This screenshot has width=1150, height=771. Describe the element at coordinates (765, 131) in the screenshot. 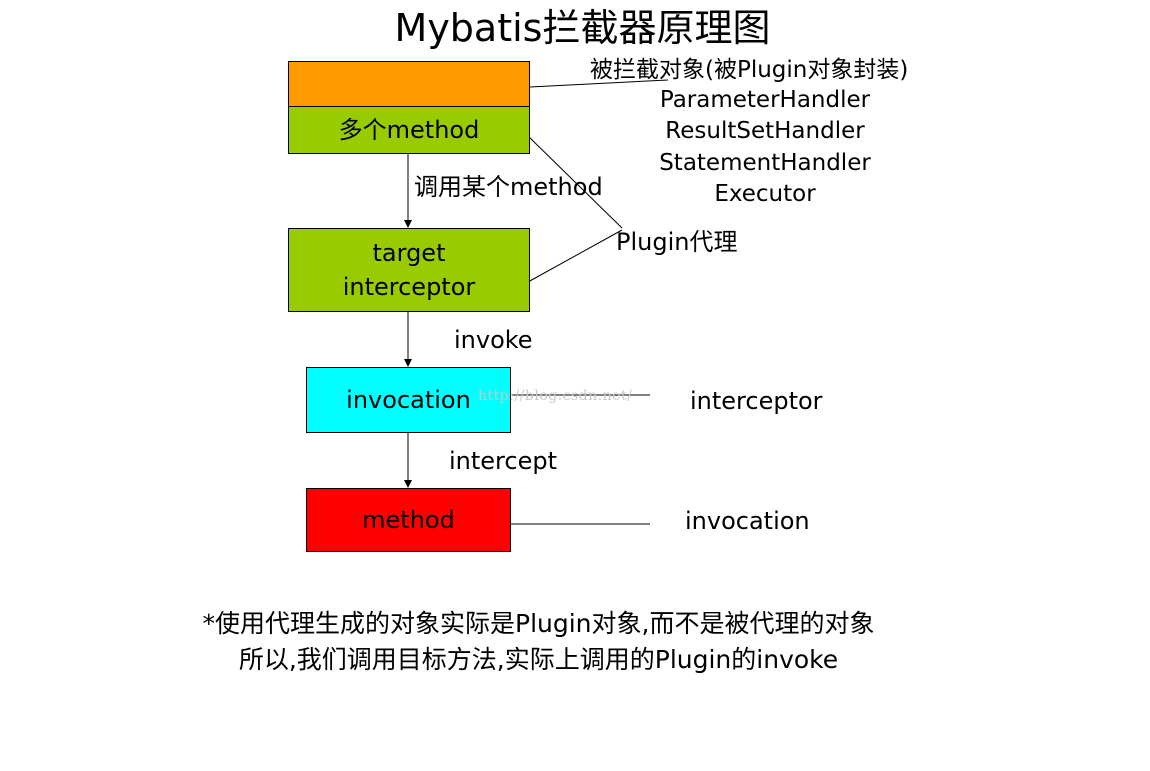

I see `handler-type-resultset: ResultSetHandler` at that location.